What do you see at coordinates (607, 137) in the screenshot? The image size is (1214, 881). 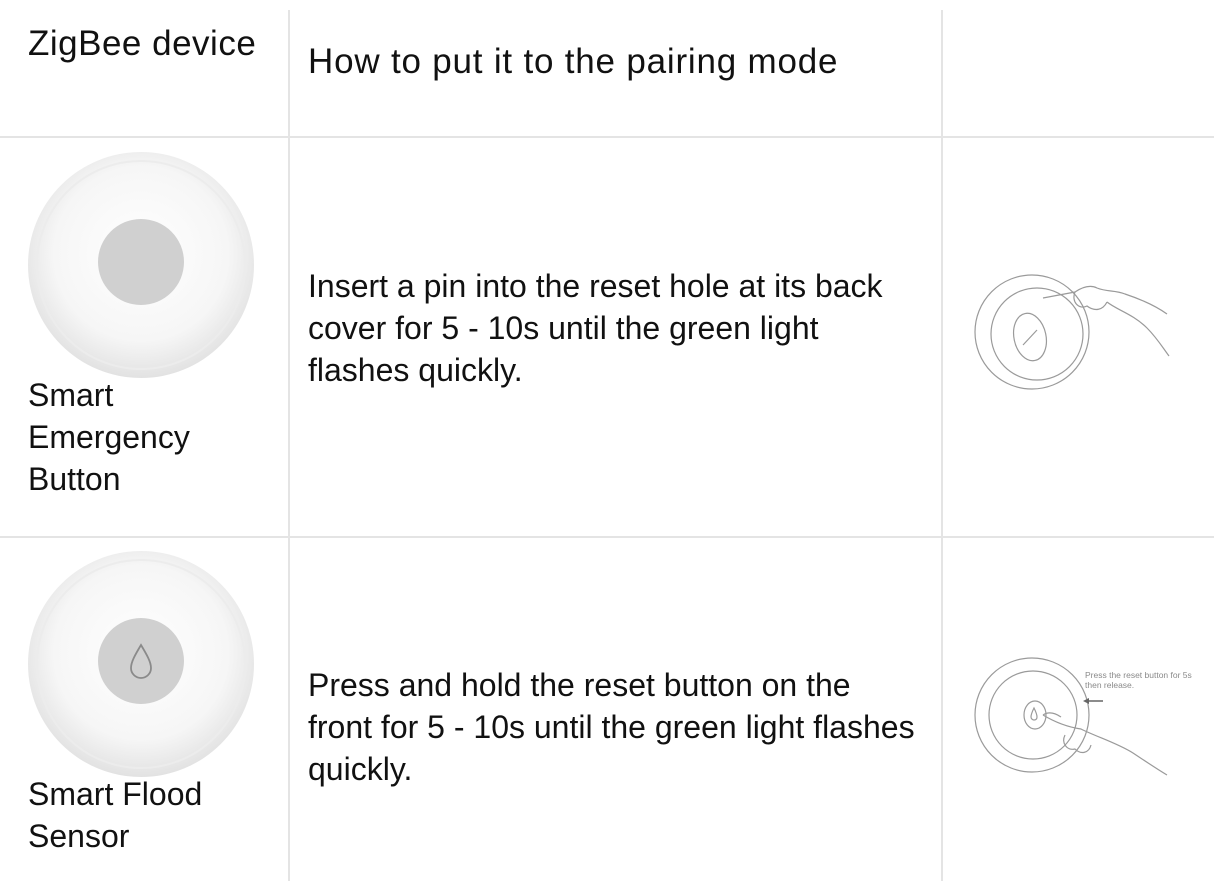 I see `row-divider-header` at bounding box center [607, 137].